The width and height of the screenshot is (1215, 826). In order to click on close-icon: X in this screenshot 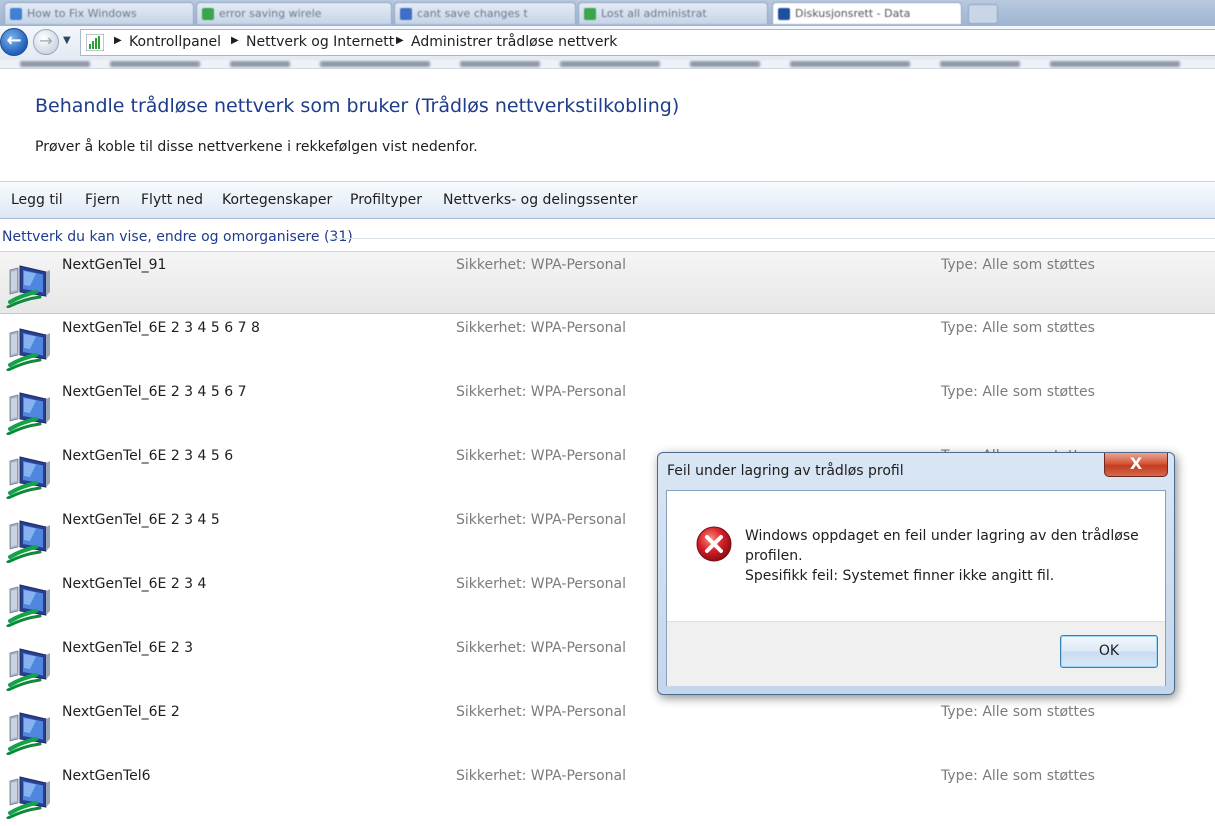, I will do `click(1136, 465)`.